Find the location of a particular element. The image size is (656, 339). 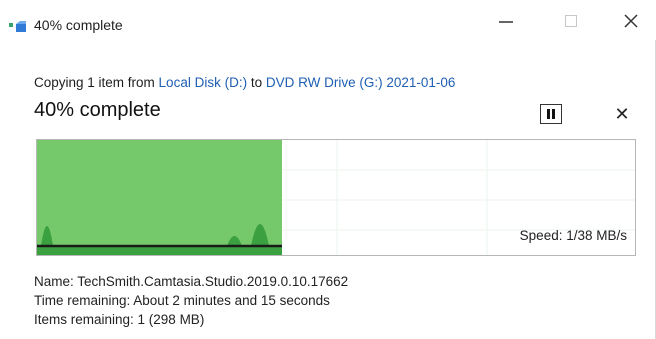

maximize-icon is located at coordinates (571, 23).